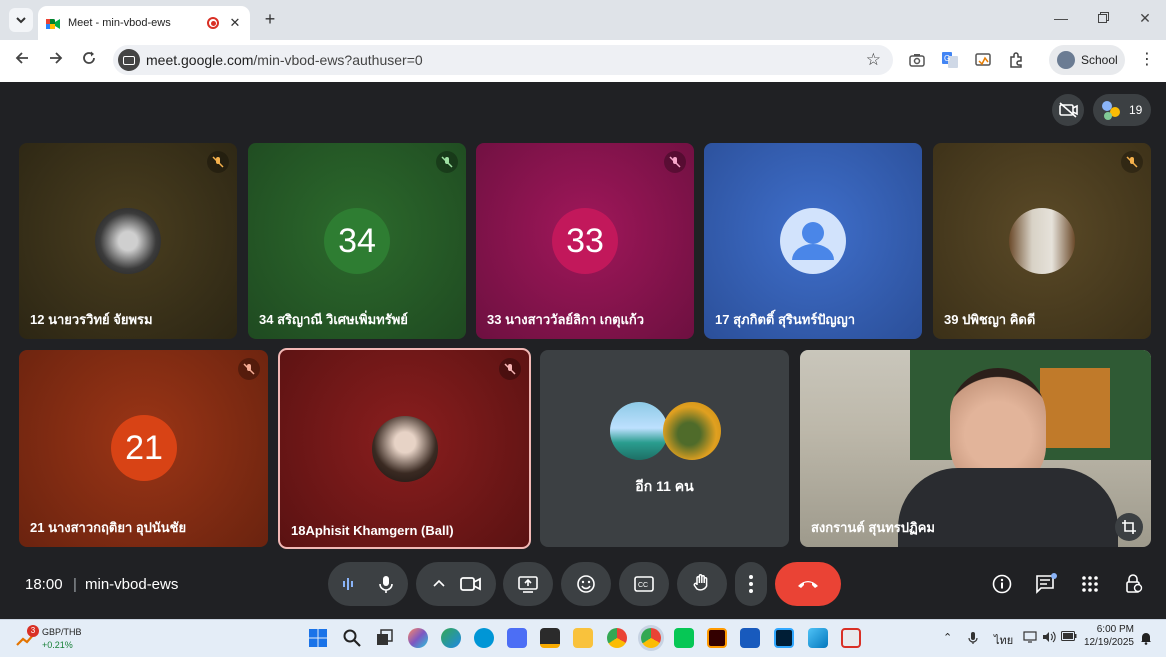 Image resolution: width=1166 pixels, height=657 pixels. I want to click on raise-hand-button, so click(702, 584).